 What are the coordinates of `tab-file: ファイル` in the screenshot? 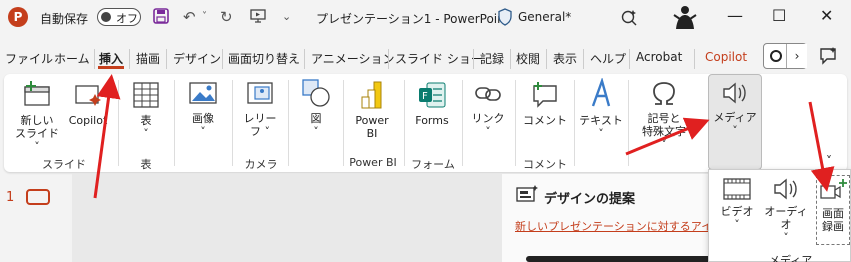 It's located at (29, 58).